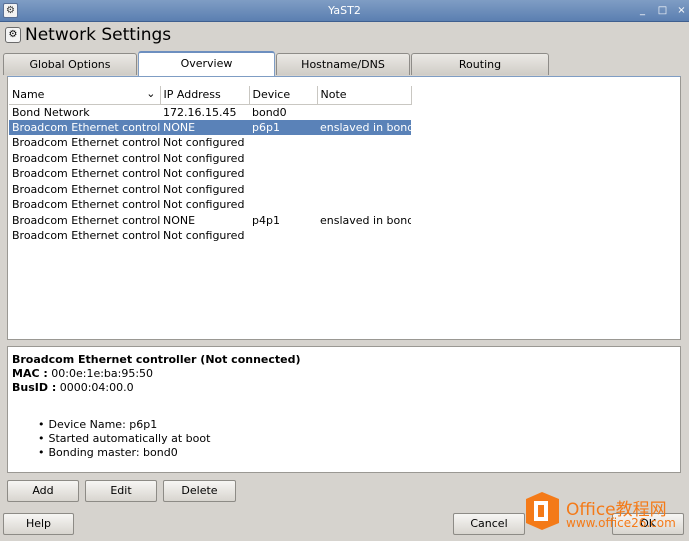  Describe the element at coordinates (124, 425) in the screenshot. I see `list-item: Device Name: p6p1` at that location.